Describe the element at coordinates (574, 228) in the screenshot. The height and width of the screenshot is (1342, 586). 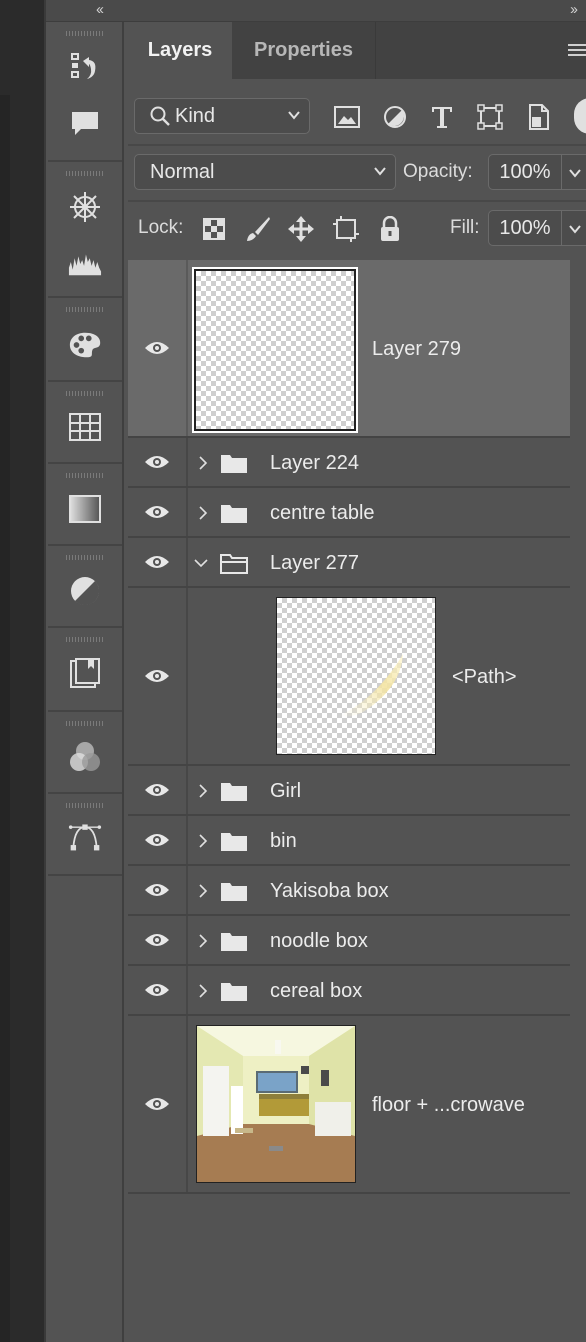
I see `fill-dropdown` at that location.